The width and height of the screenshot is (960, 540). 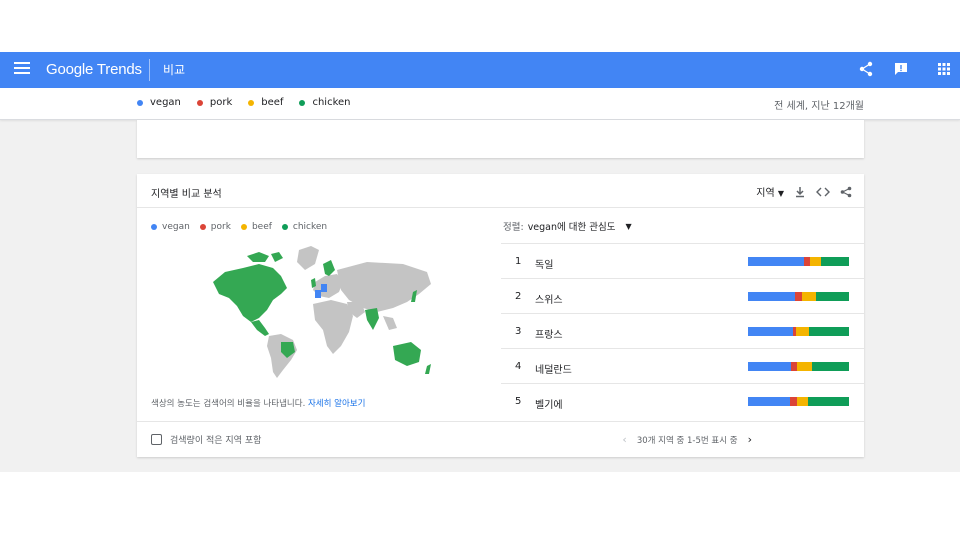 I want to click on sort-label: 정렬:, so click(x=513, y=227).